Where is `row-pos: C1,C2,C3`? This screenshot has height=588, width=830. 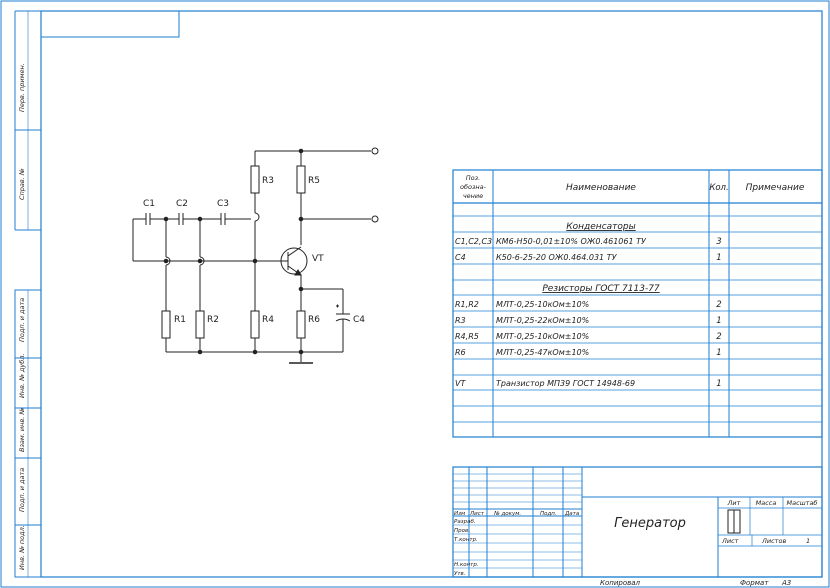 row-pos: C1,C2,C3 is located at coordinates (473, 241).